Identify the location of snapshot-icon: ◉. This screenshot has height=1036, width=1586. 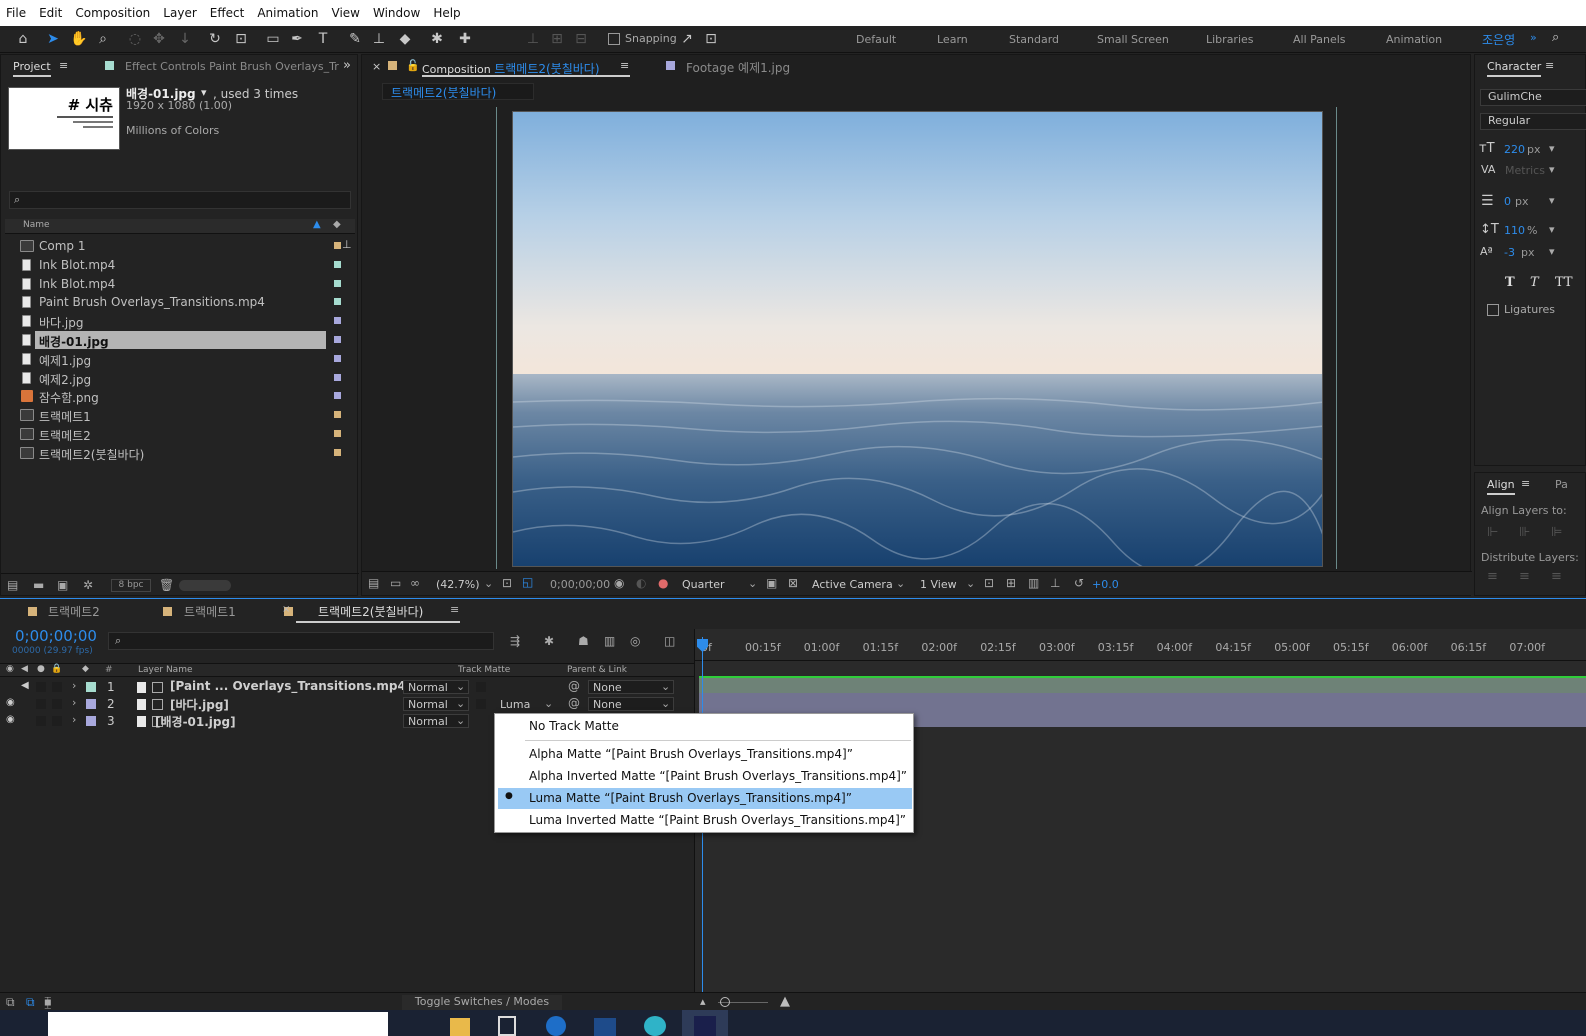
(619, 583).